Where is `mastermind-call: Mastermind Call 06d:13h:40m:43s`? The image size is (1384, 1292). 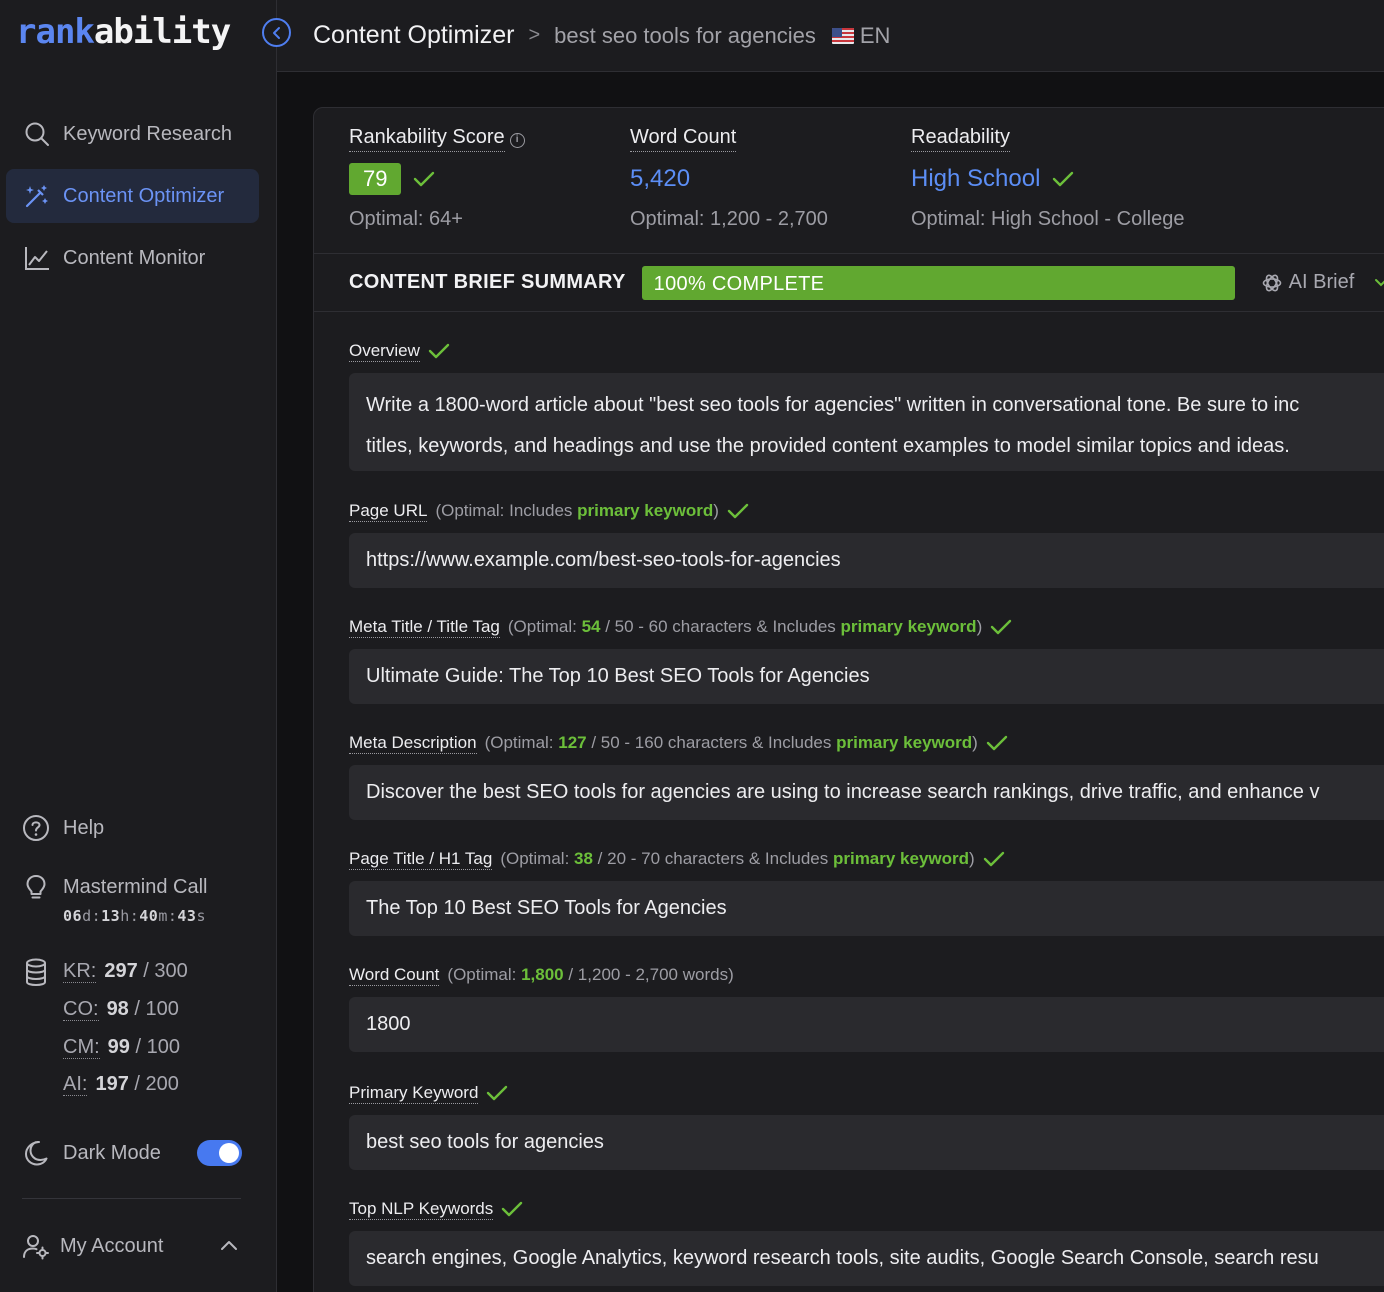
mastermind-call: Mastermind Call 06d:13h:40m:43s is located at coordinates (114, 899).